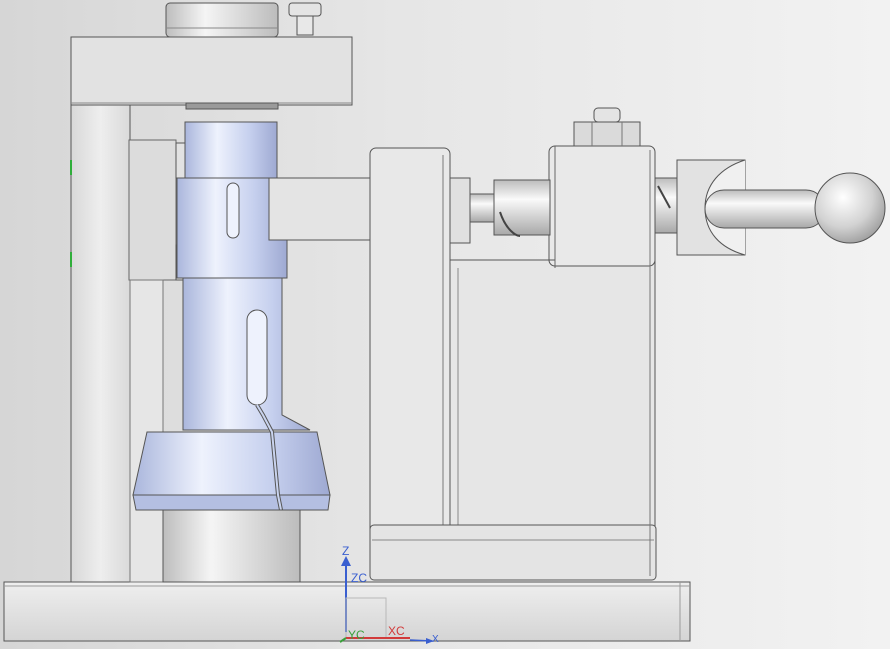 This screenshot has width=890, height=649. I want to click on x-axis-label: X, so click(435, 639).